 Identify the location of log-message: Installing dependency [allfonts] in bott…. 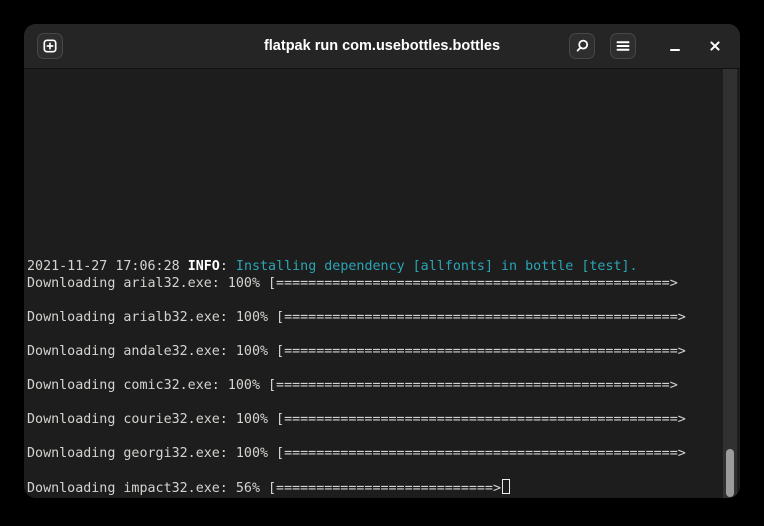
(436, 266).